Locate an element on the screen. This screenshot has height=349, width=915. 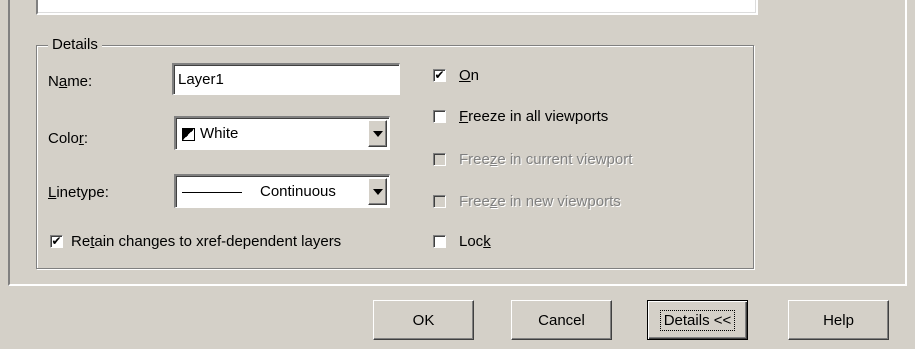
lock-checkbox is located at coordinates (439, 241).